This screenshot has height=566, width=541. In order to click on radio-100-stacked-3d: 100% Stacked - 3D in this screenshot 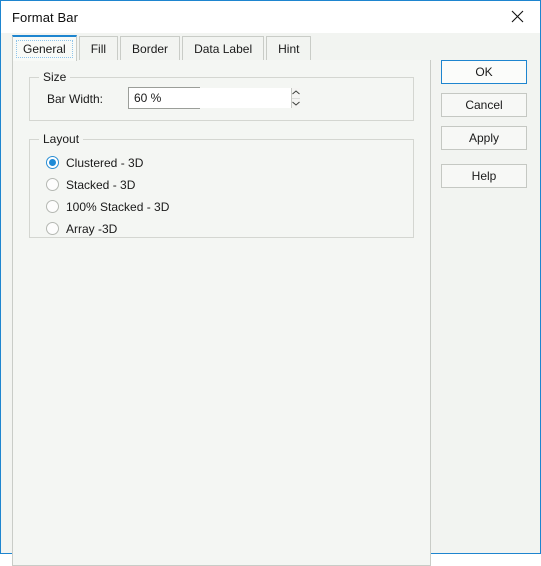, I will do `click(107, 206)`.